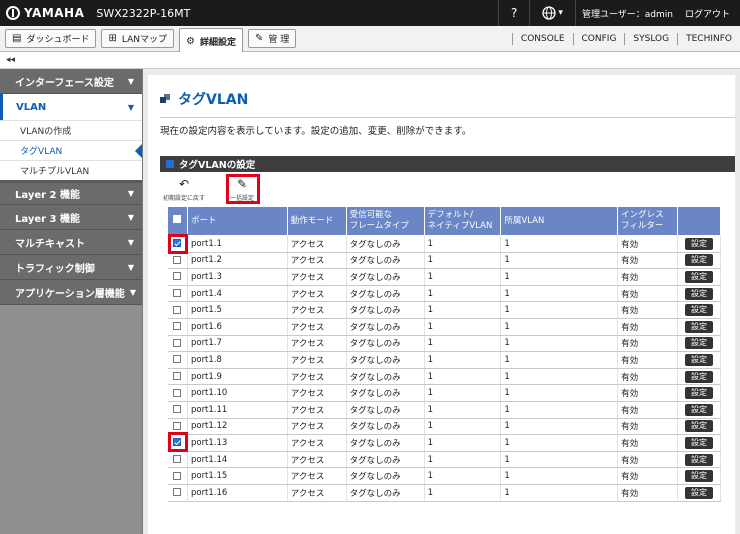 This screenshot has width=740, height=534. I want to click on reset-defaults-button: ↶ 初期設定に戻す, so click(184, 189).